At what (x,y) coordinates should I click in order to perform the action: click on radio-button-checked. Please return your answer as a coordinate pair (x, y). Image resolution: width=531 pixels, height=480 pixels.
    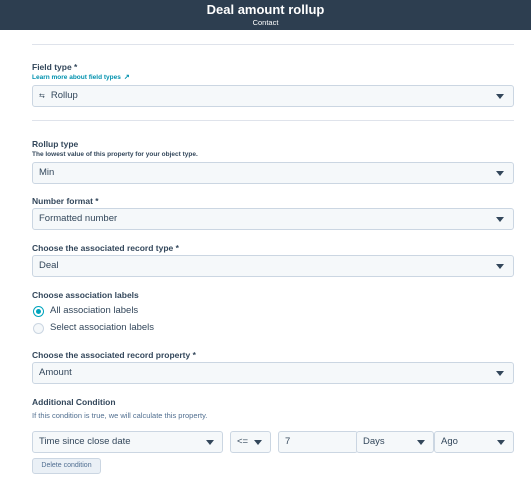
    Looking at the image, I should click on (38, 311).